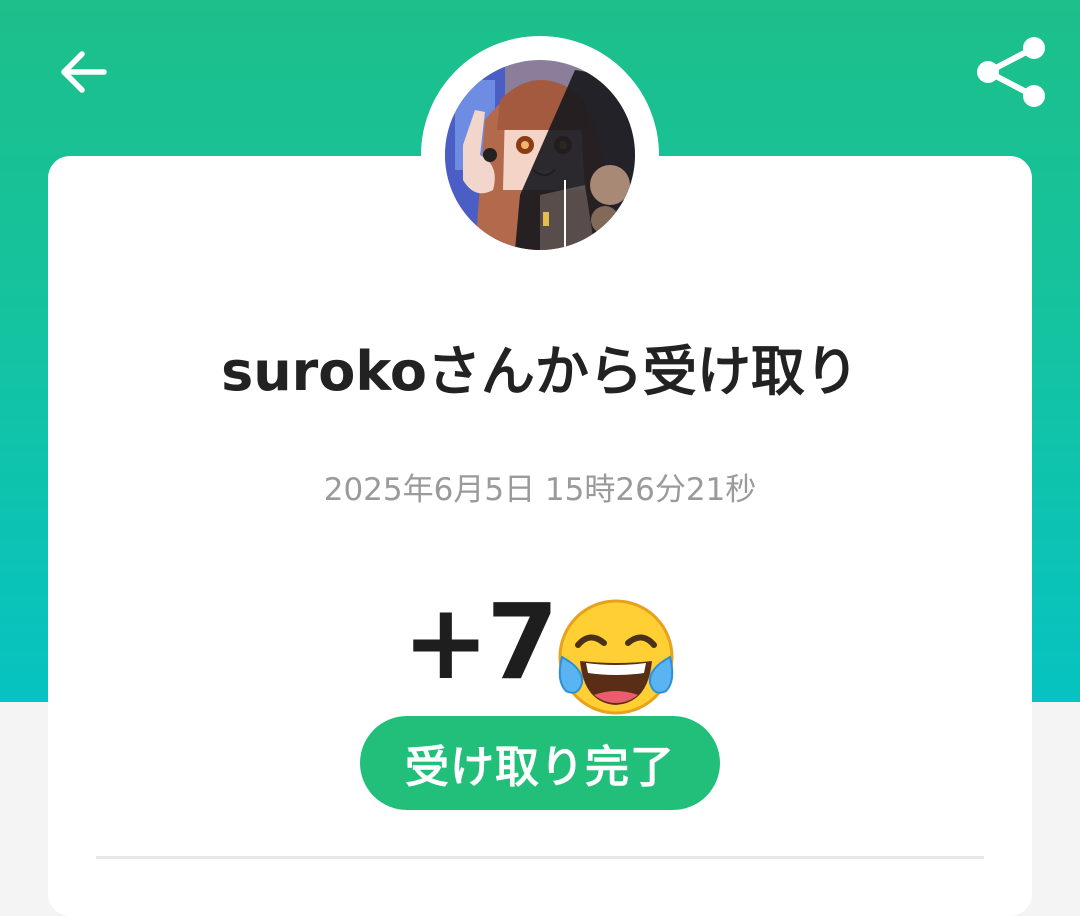  Describe the element at coordinates (540, 490) in the screenshot. I see `timestamp: 2025年6月5日 15時26分21秒` at that location.